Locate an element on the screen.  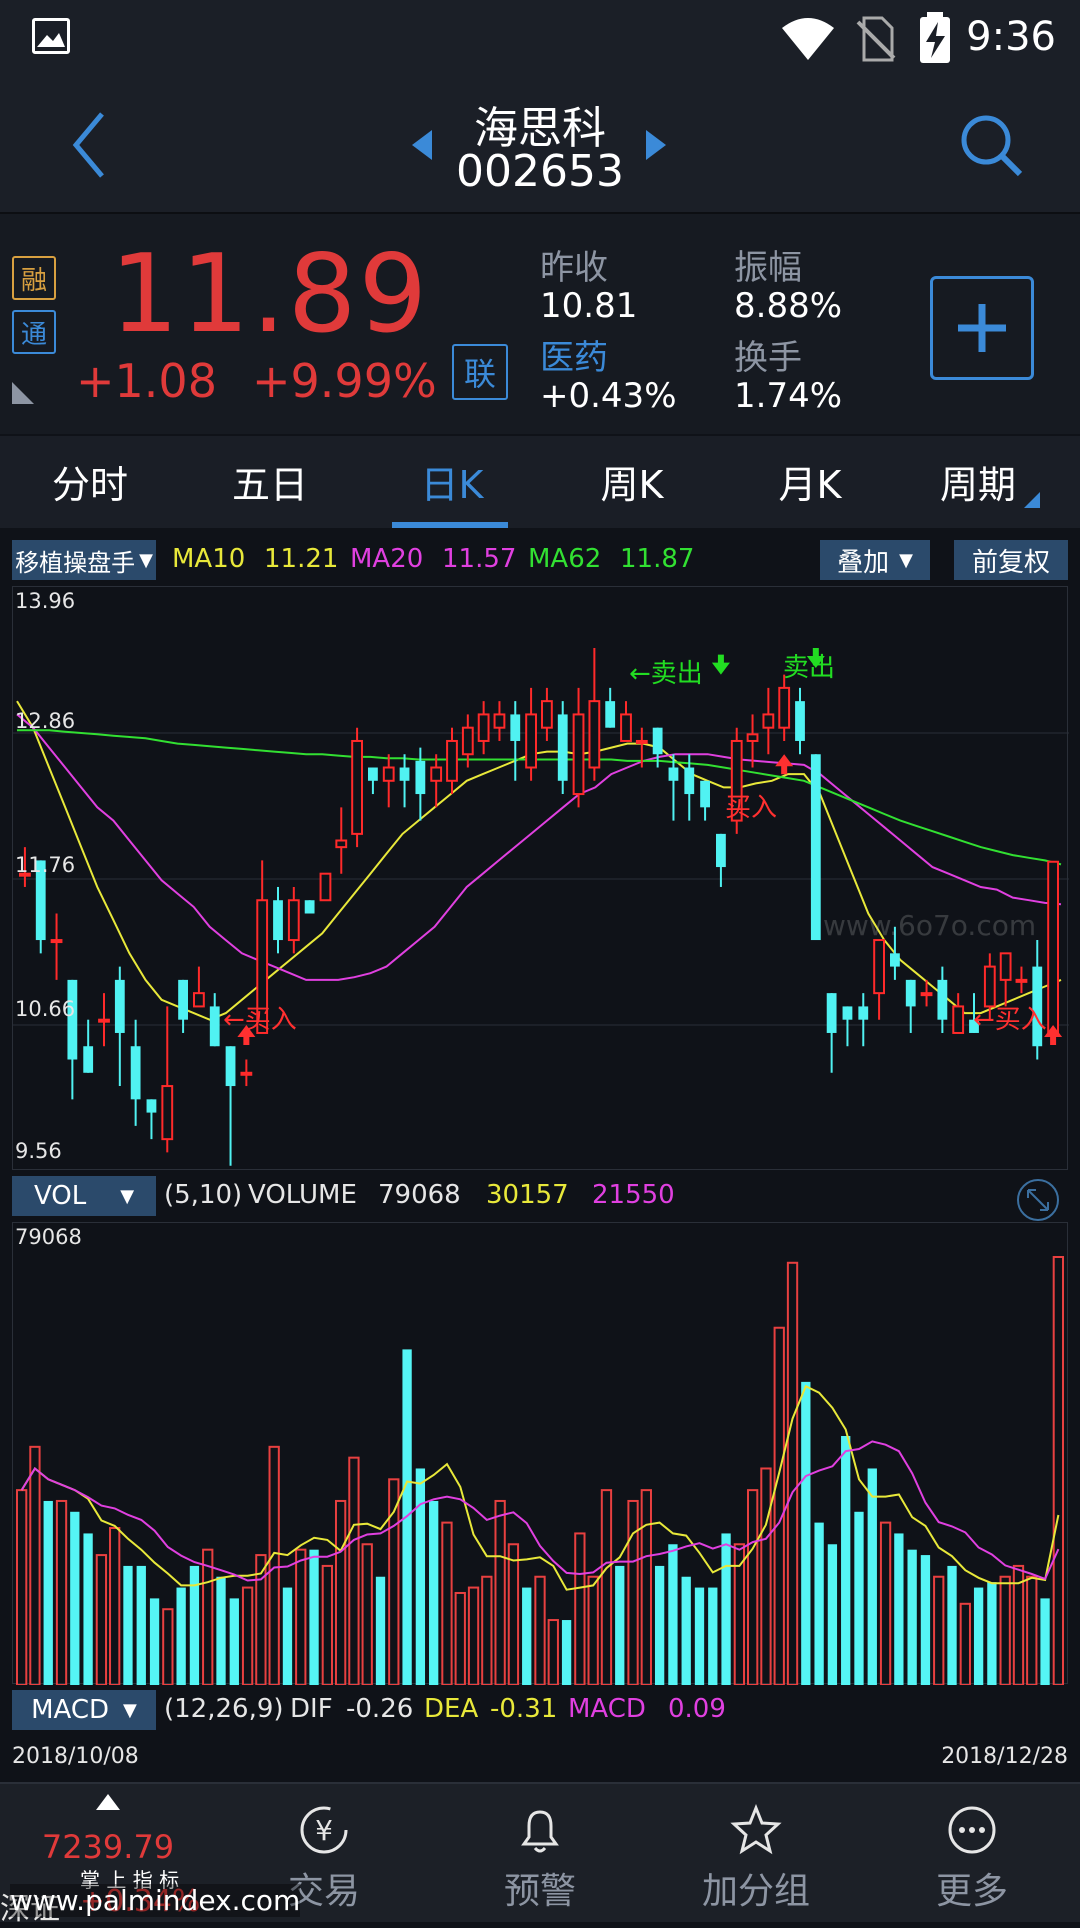
sell-signal: ←卖出 is located at coordinates (666, 671).